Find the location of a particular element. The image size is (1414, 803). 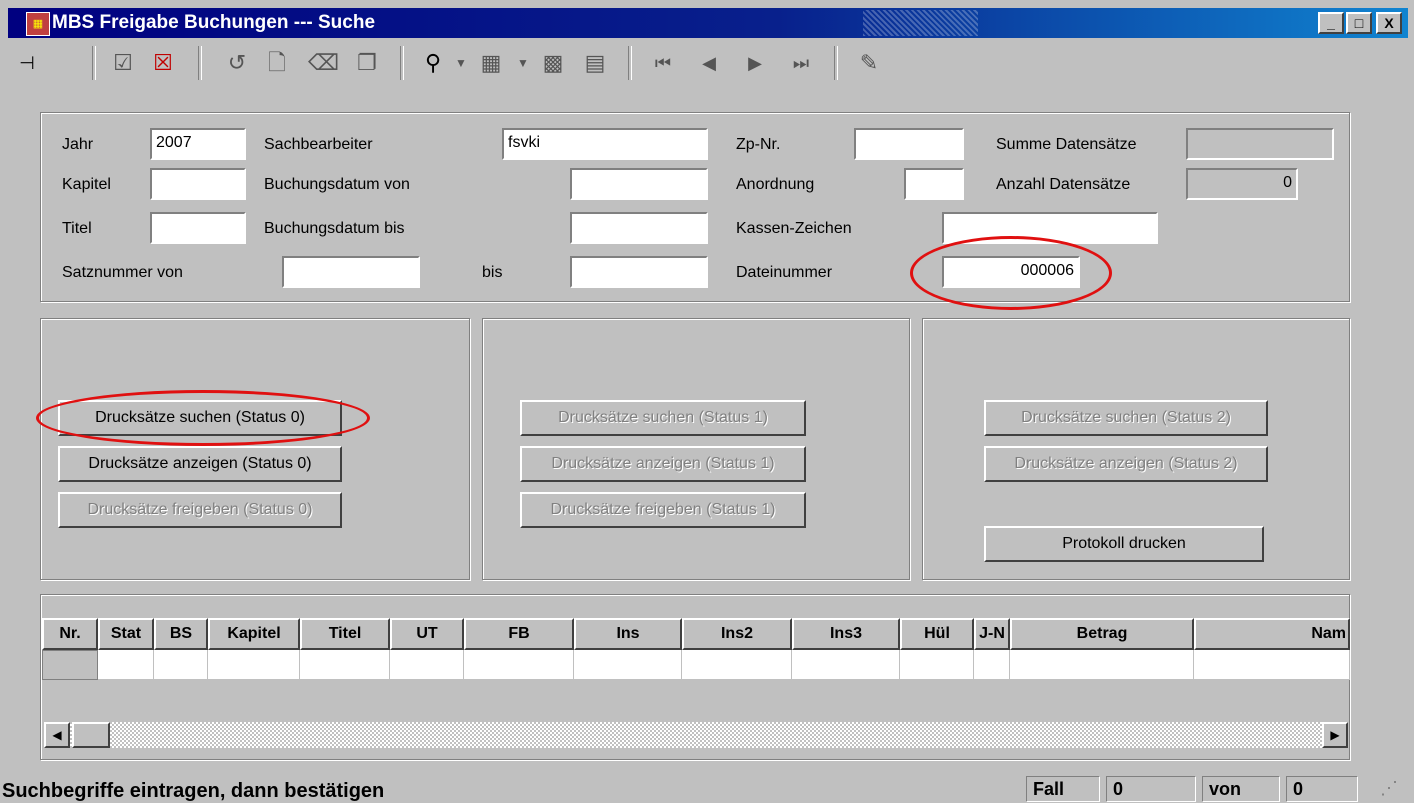

edit-check-icon: ☑ is located at coordinates (123, 63).